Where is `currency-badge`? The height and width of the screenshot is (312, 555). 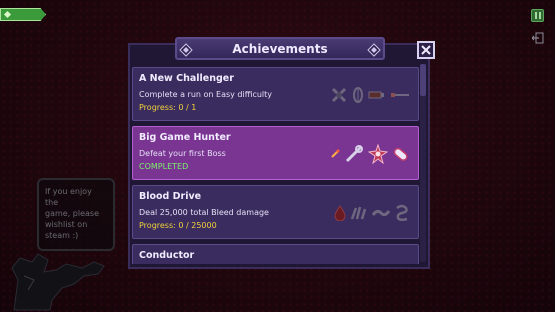
currency-badge is located at coordinates (23, 14).